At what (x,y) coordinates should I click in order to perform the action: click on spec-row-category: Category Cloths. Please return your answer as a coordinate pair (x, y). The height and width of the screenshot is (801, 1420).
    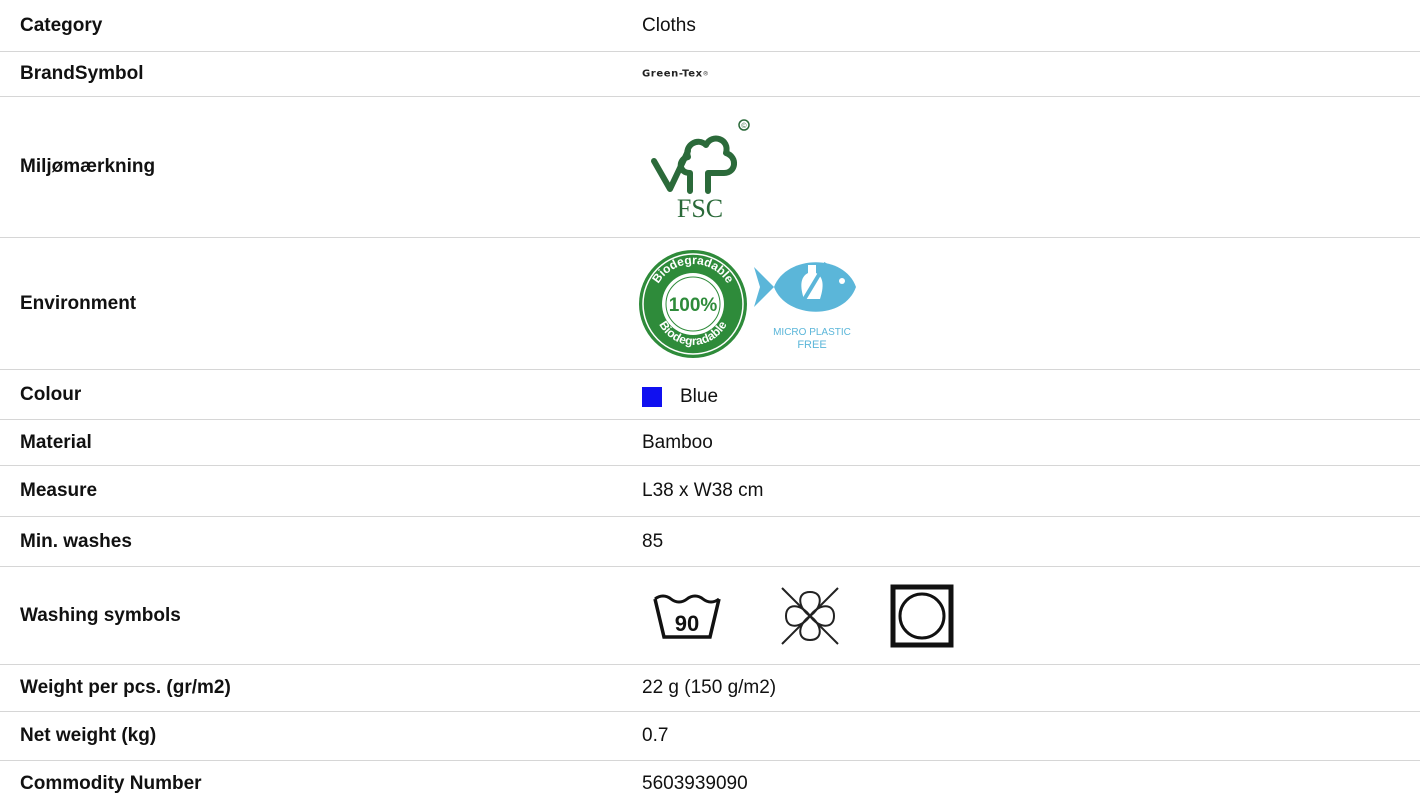
    Looking at the image, I should click on (710, 26).